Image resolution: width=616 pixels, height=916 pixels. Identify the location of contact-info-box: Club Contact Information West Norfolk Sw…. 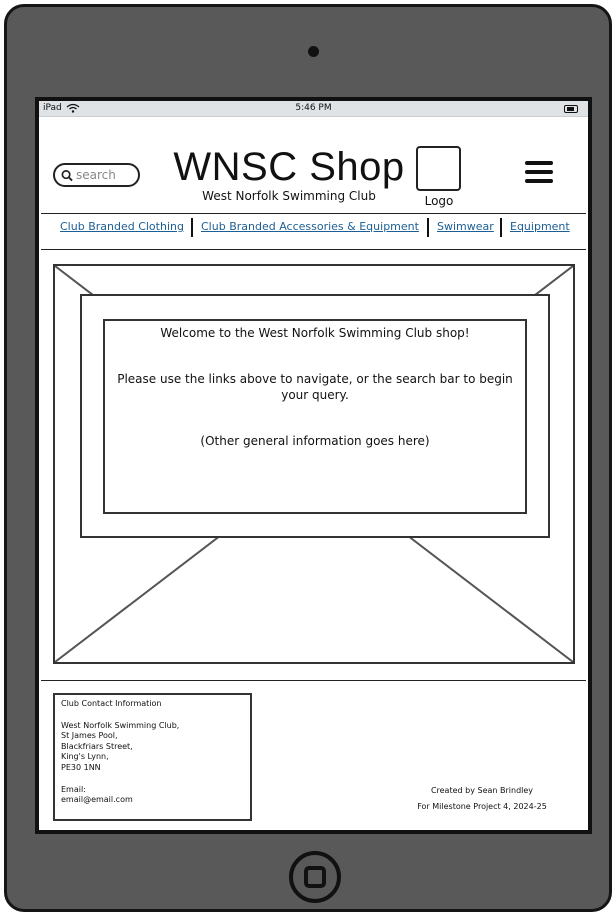
(152, 757).